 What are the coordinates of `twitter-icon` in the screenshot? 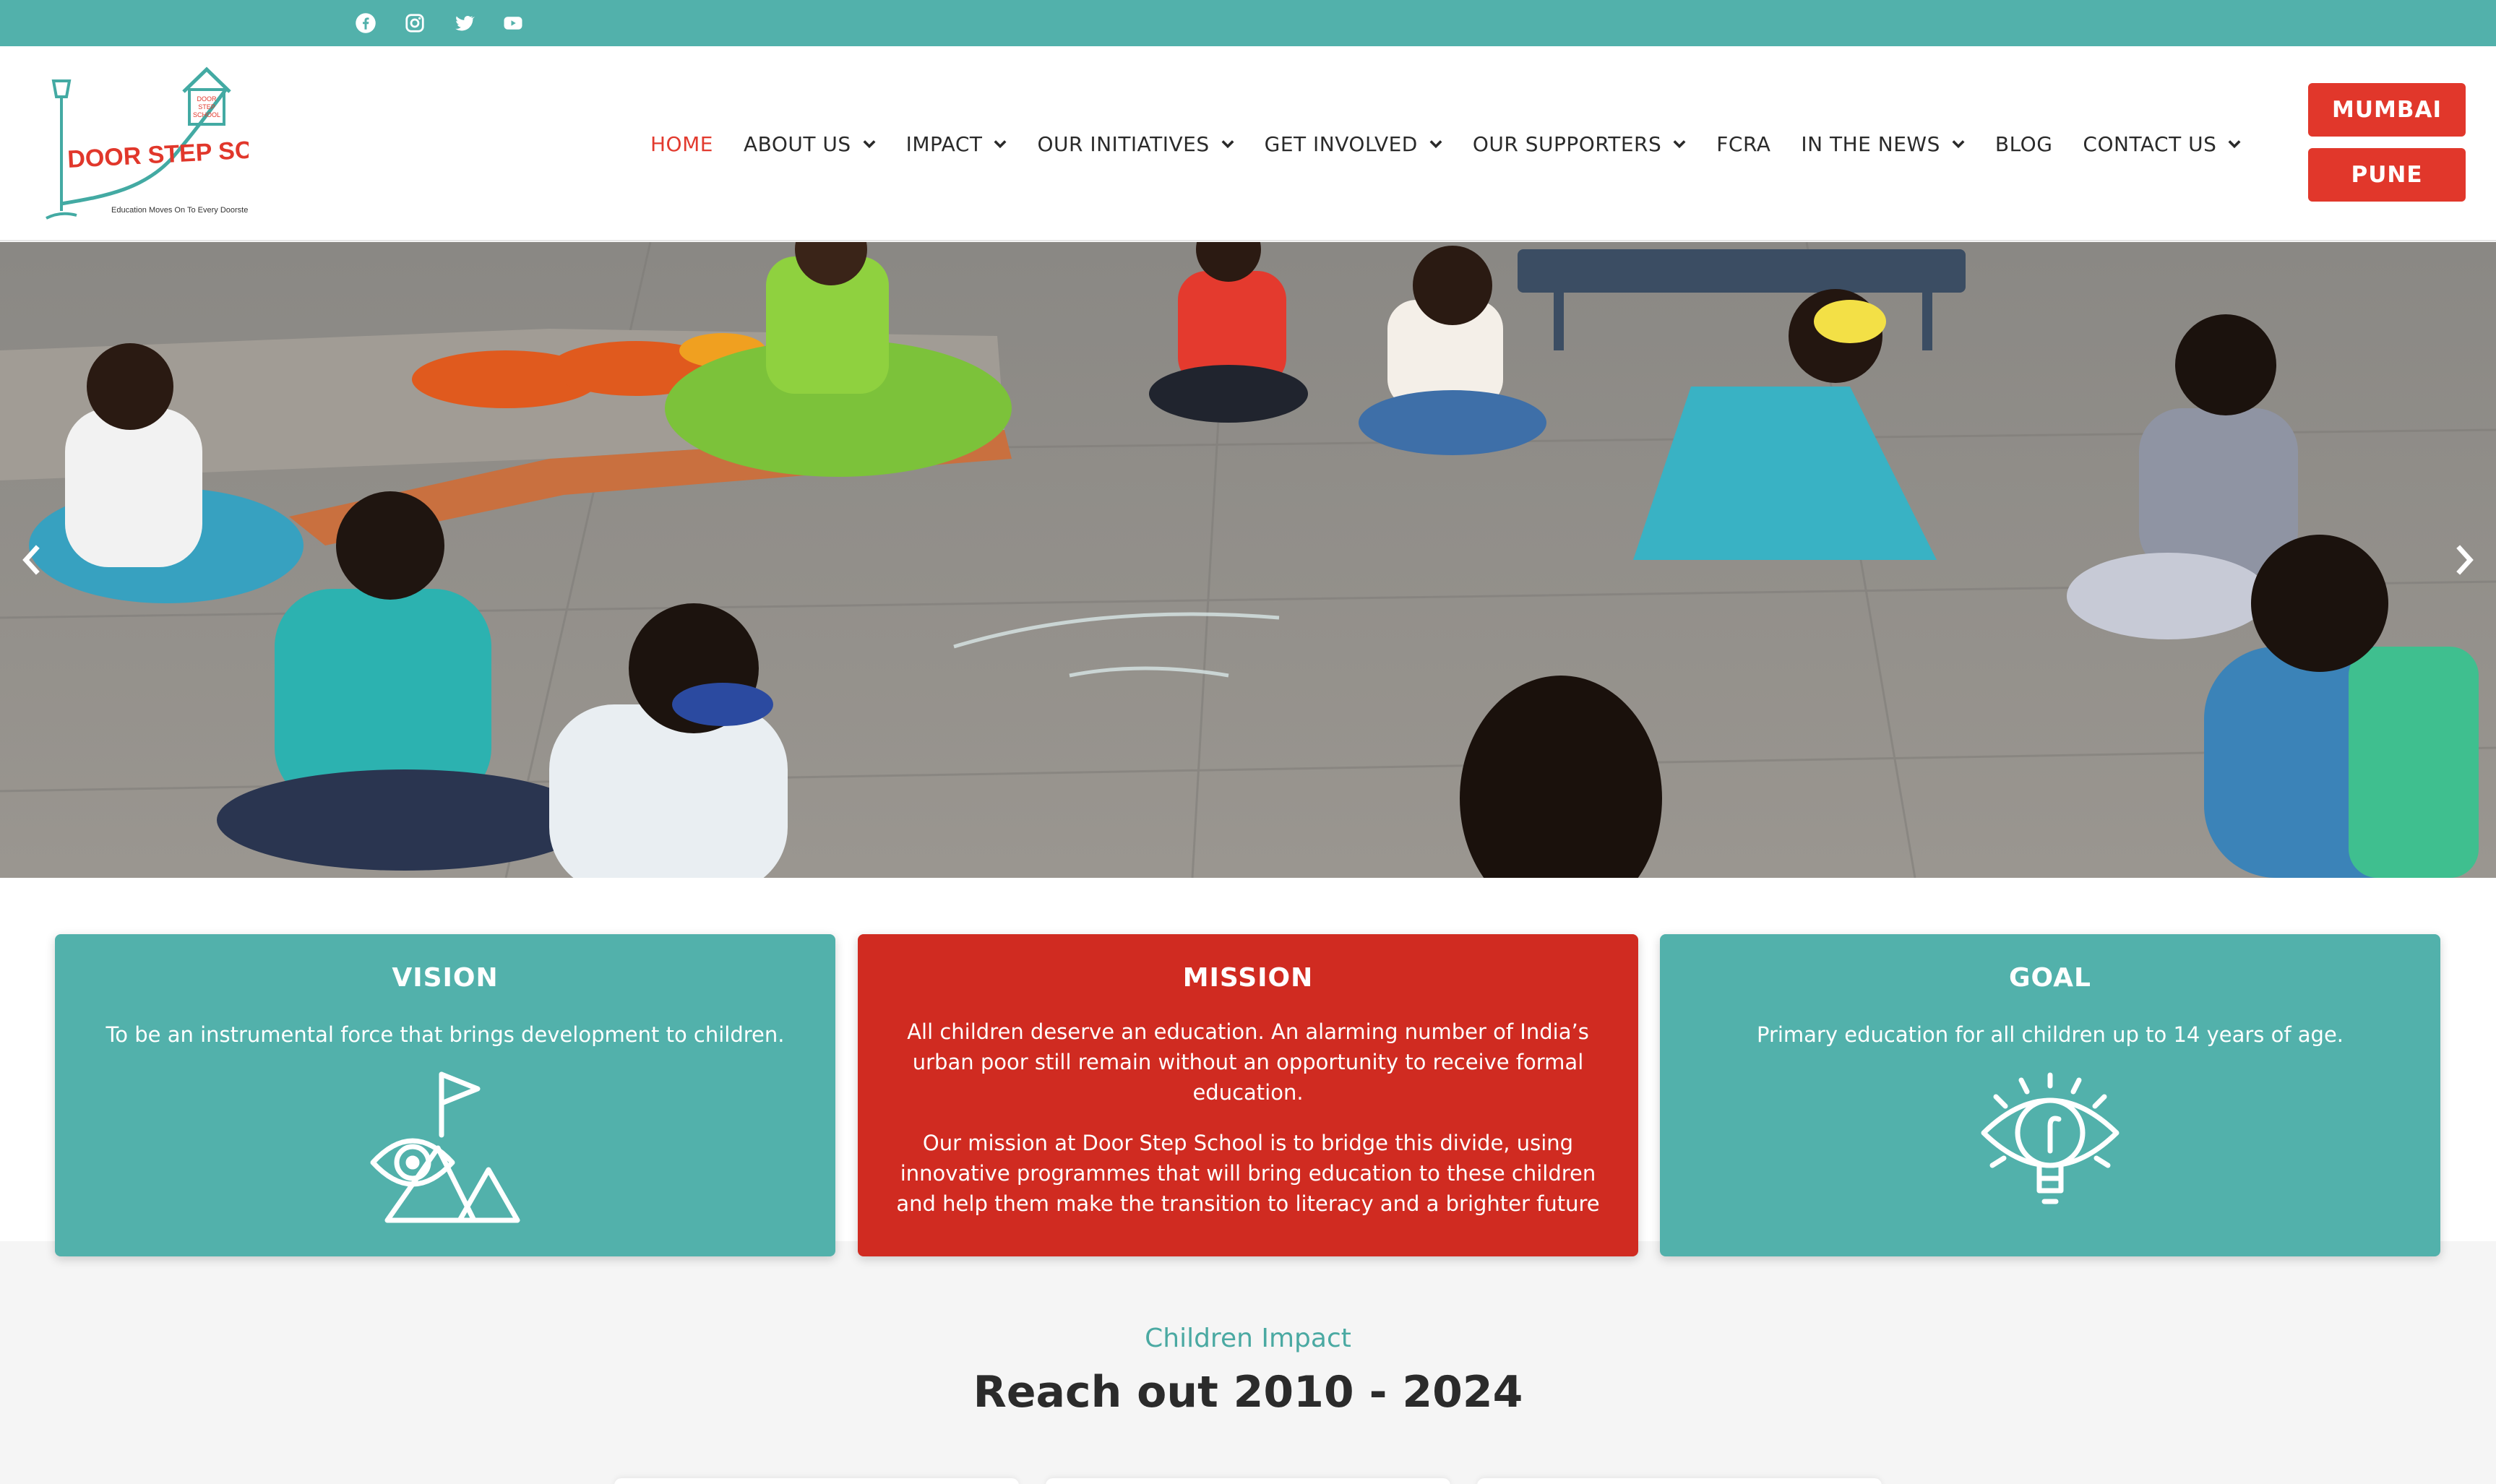 It's located at (464, 23).